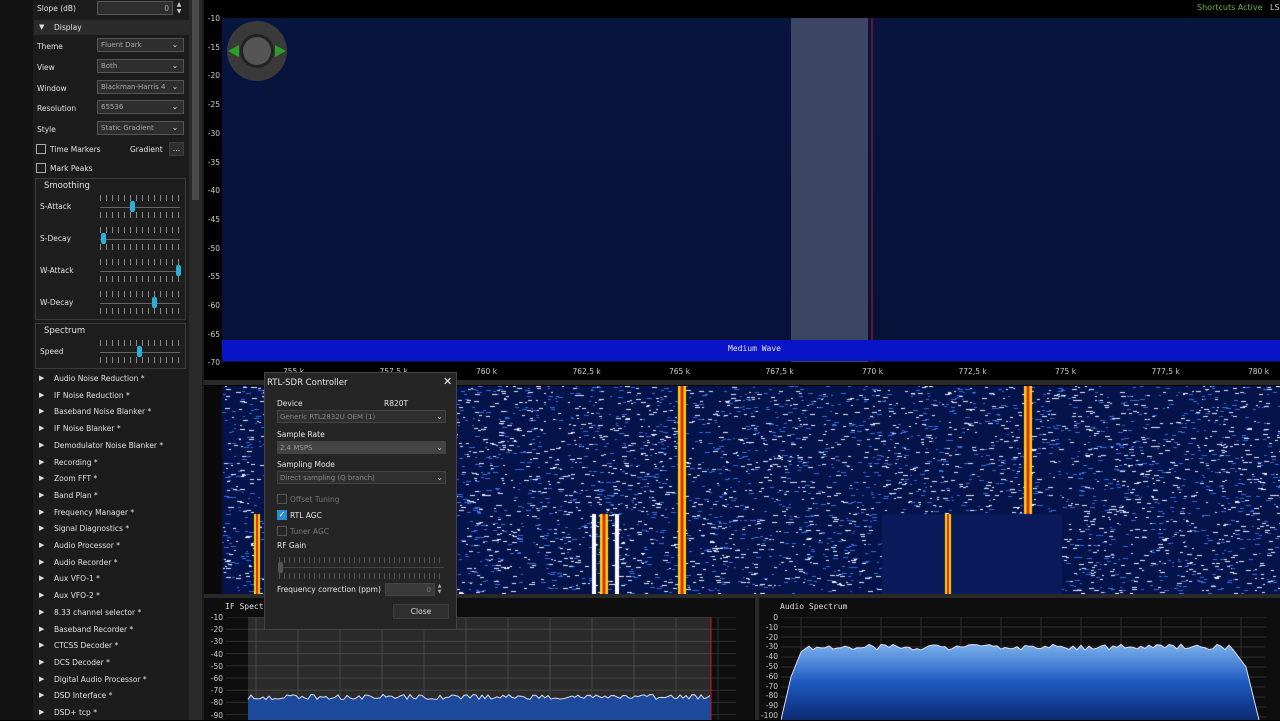 This screenshot has width=1280, height=721. What do you see at coordinates (779, 371) in the screenshot?
I see `x-tick-label: 767,5 k` at bounding box center [779, 371].